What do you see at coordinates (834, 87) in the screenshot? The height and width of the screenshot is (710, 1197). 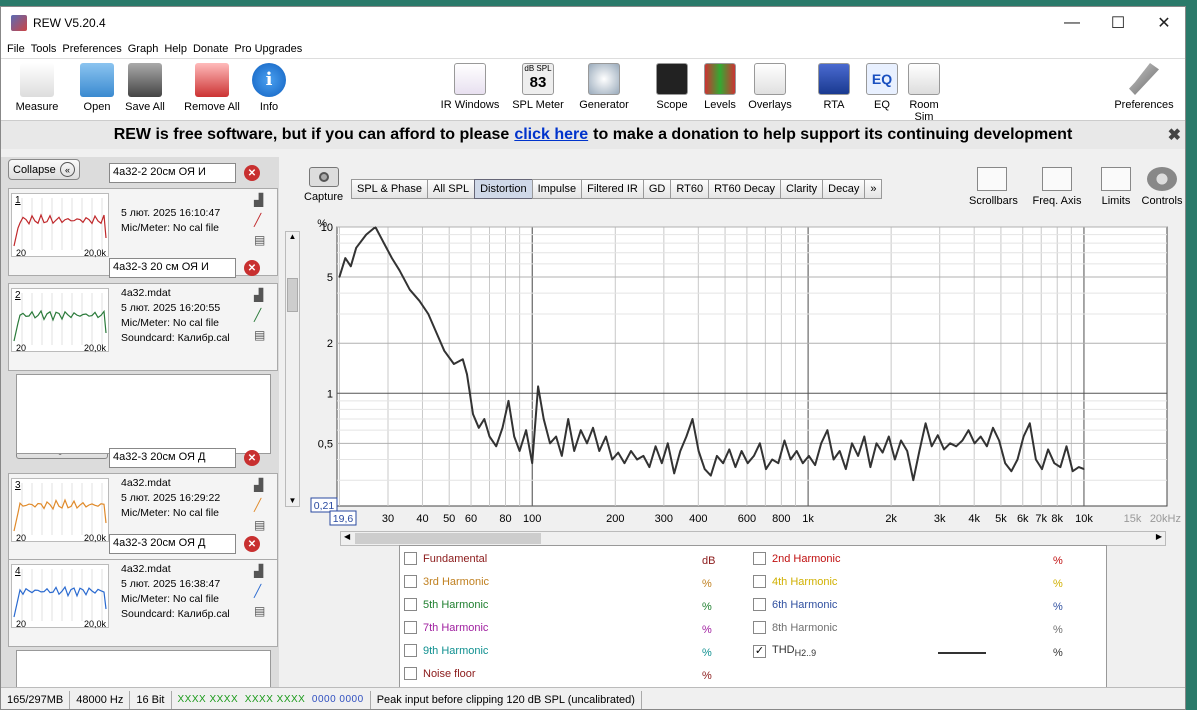 I see `rta-button: RTA` at bounding box center [834, 87].